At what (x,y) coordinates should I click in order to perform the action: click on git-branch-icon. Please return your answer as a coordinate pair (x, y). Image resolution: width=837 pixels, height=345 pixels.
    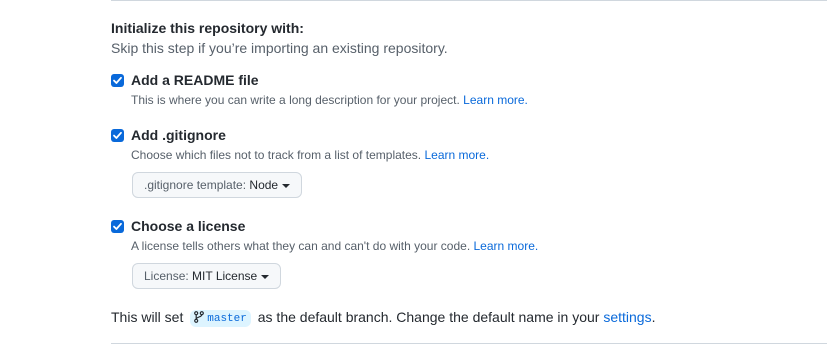
    Looking at the image, I should click on (199, 317).